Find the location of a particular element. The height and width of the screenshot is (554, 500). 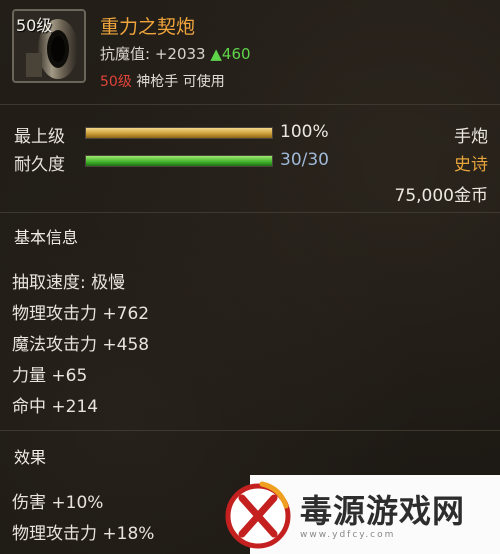

grade-bar is located at coordinates (179, 133).